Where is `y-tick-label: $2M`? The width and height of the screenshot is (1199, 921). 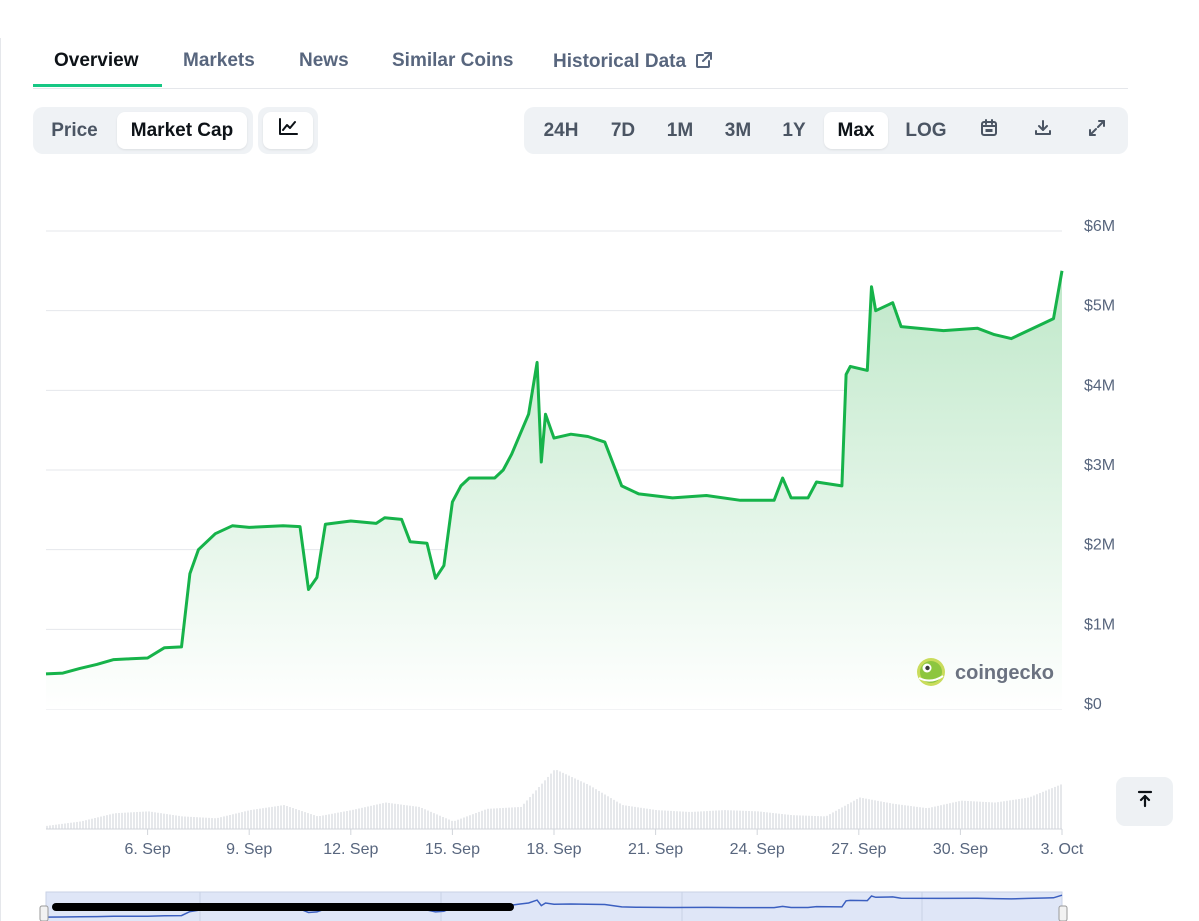
y-tick-label: $2M is located at coordinates (1099, 545).